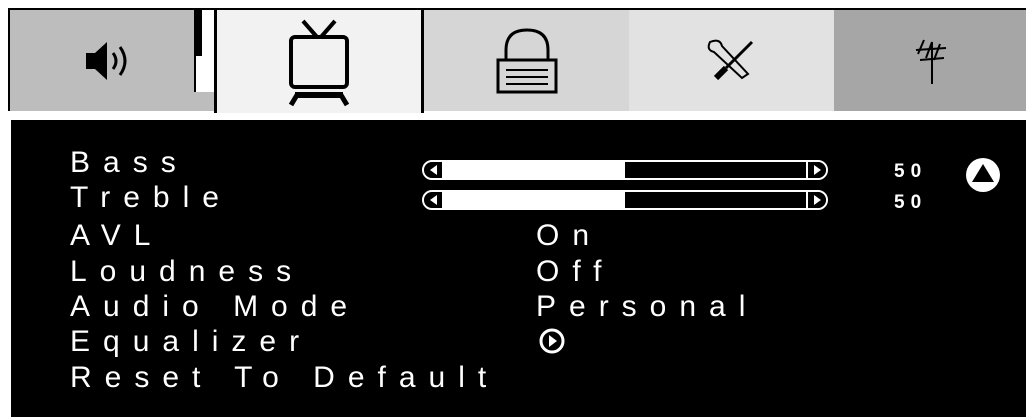 The height and width of the screenshot is (417, 1026). What do you see at coordinates (434, 200) in the screenshot?
I see `treble-decrease-icon` at bounding box center [434, 200].